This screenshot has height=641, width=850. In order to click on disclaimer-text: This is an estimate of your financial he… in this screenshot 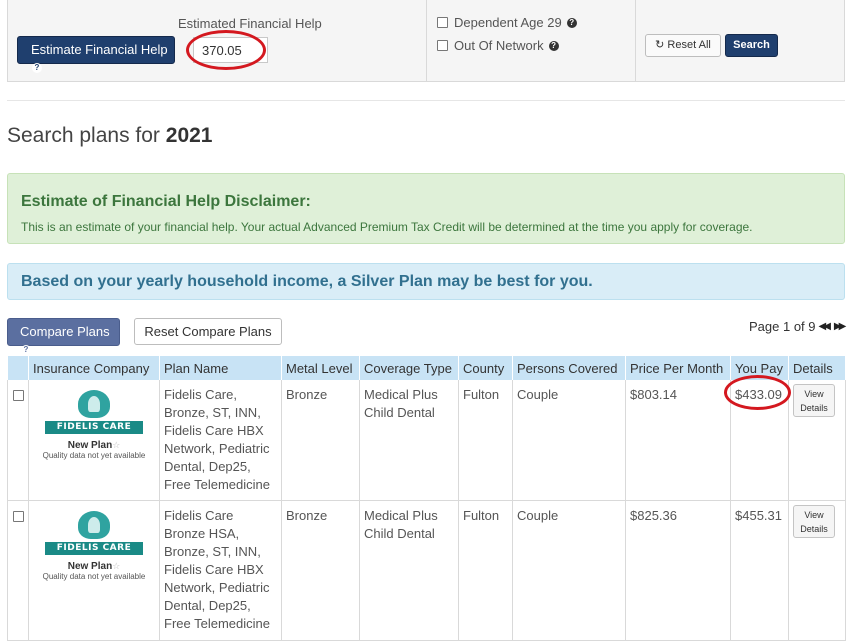, I will do `click(387, 227)`.